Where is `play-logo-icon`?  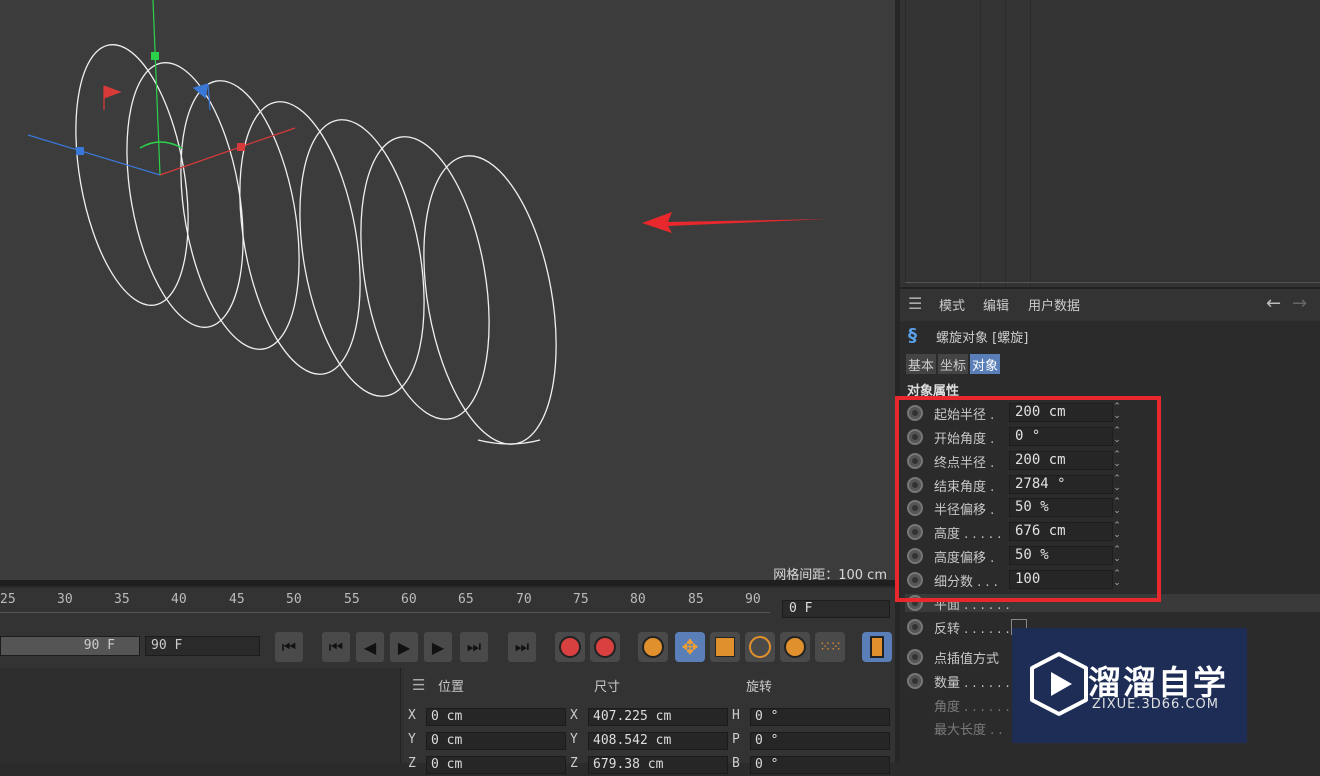 play-logo-icon is located at coordinates (1059, 684).